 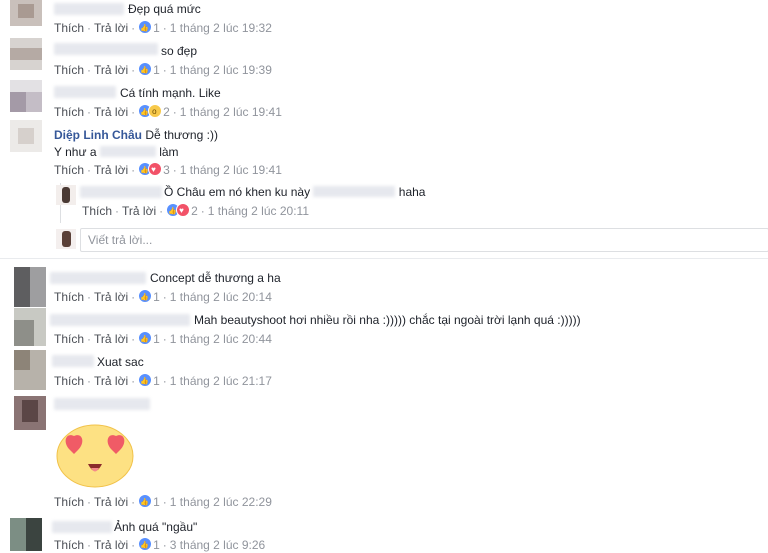 What do you see at coordinates (163, 297) in the screenshot?
I see `comment-actions: Thích·Trả lời·1·1 tháng 2 lúc 20:14` at bounding box center [163, 297].